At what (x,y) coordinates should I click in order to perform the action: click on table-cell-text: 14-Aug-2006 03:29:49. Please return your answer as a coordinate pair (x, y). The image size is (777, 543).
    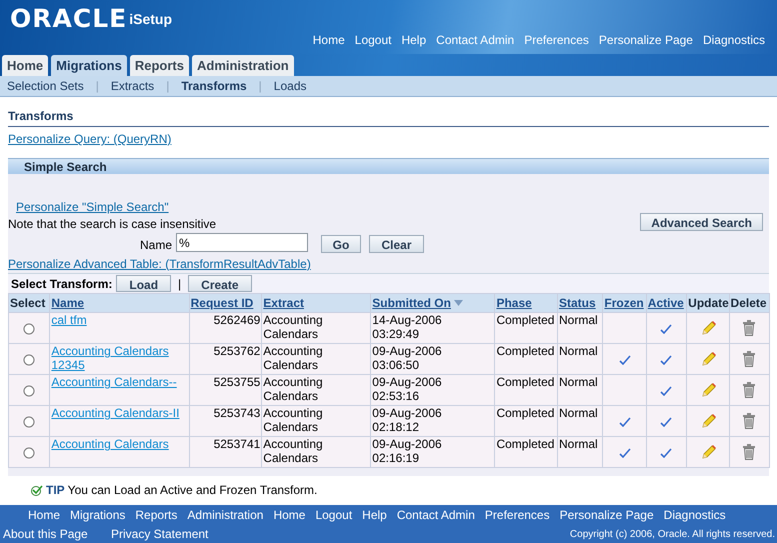
    Looking at the image, I should click on (407, 327).